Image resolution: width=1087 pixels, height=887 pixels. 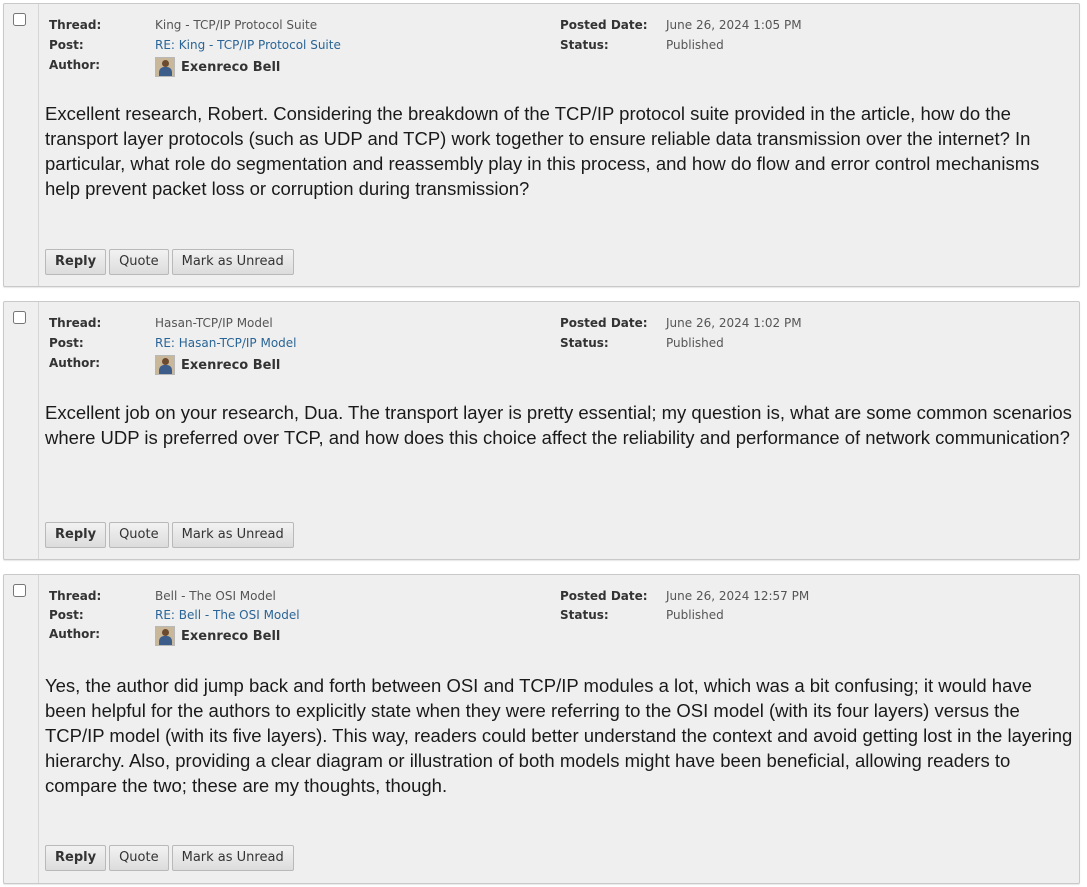 What do you see at coordinates (214, 323) in the screenshot?
I see `thread-value: Hasan-TCP/IP Model` at bounding box center [214, 323].